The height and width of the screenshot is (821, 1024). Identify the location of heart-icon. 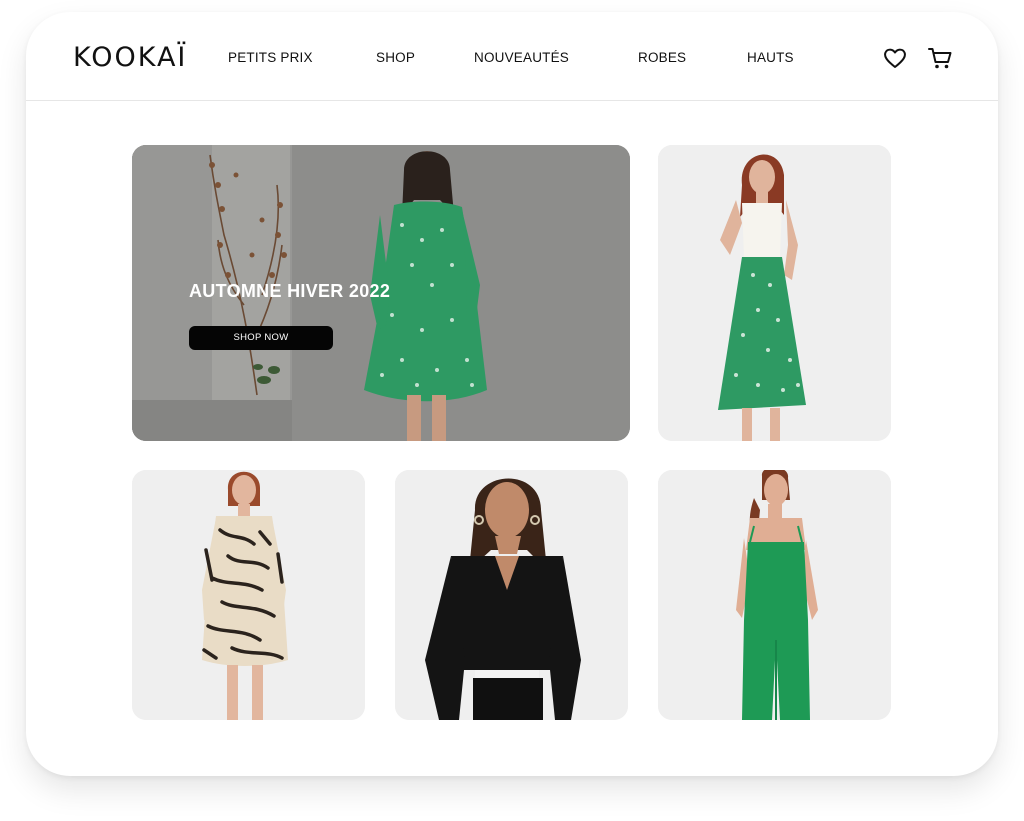
(895, 58).